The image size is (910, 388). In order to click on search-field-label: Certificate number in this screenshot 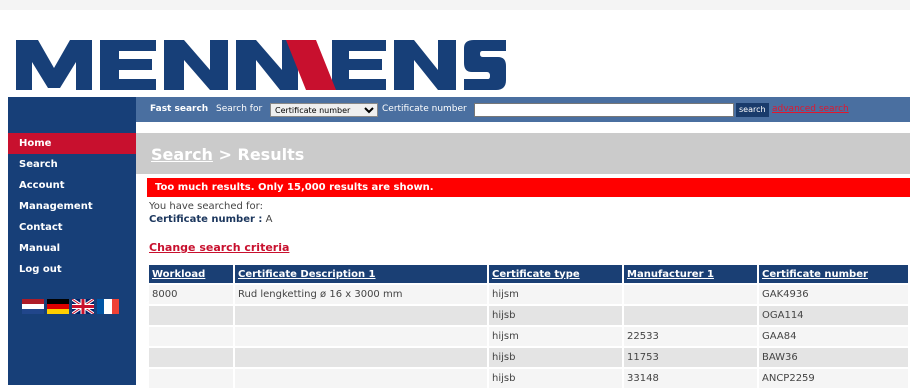, I will do `click(424, 109)`.